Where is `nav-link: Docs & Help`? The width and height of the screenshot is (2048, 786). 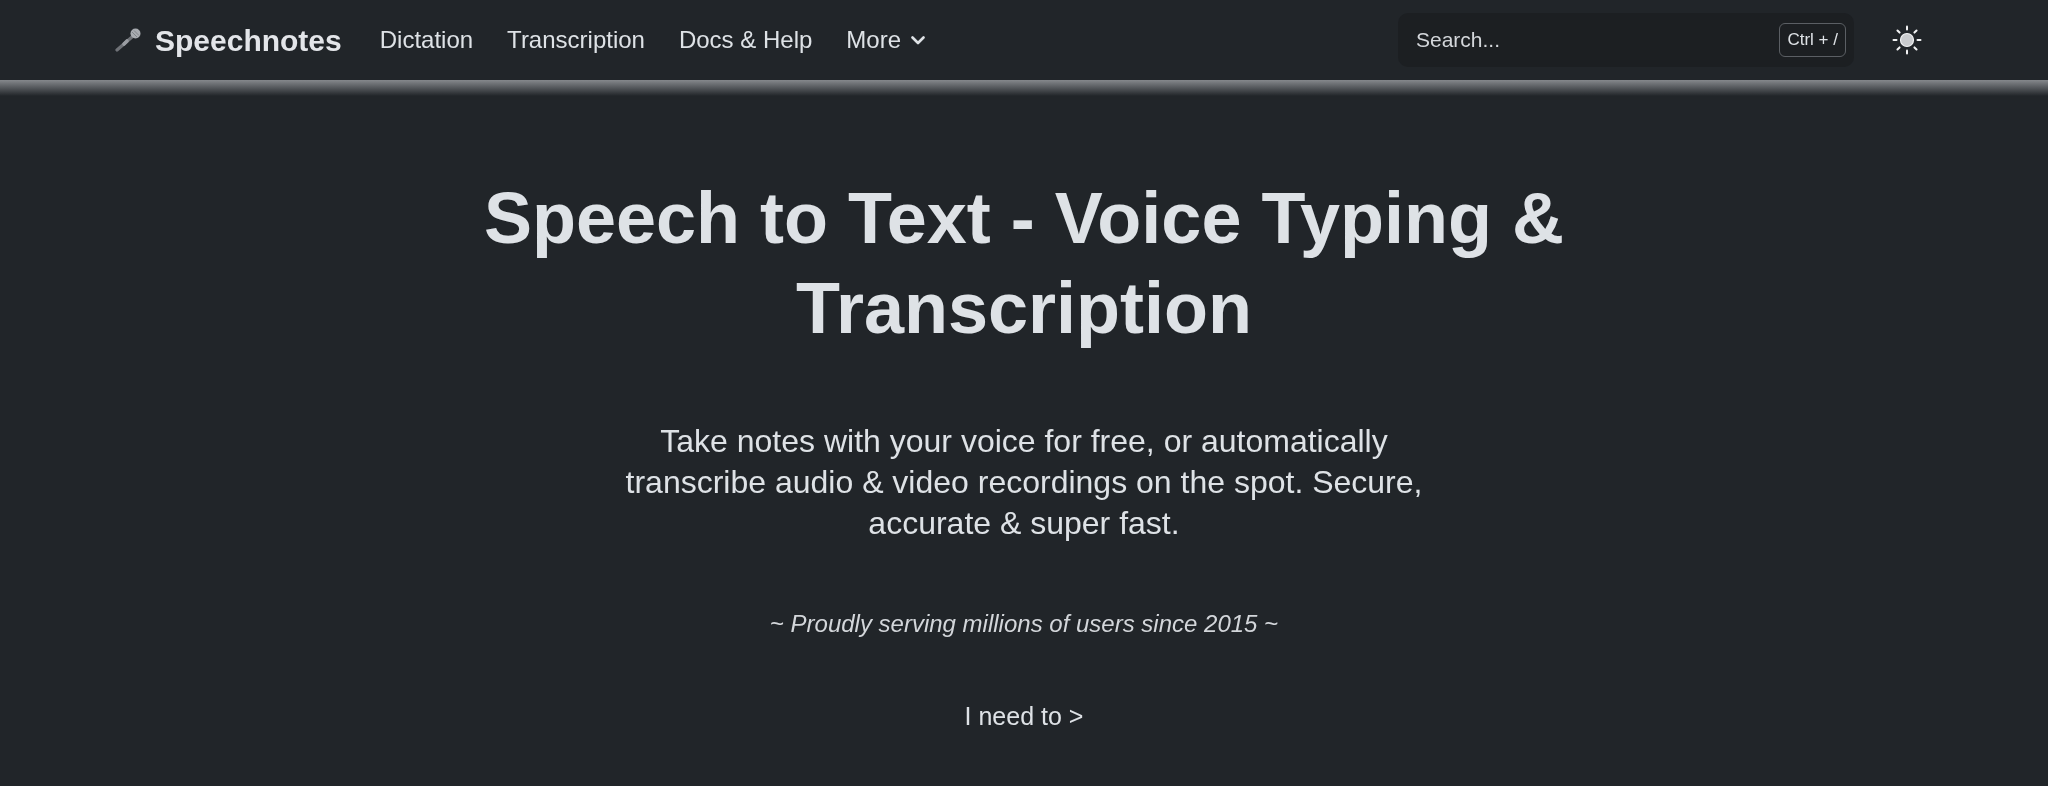 nav-link: Docs & Help is located at coordinates (745, 40).